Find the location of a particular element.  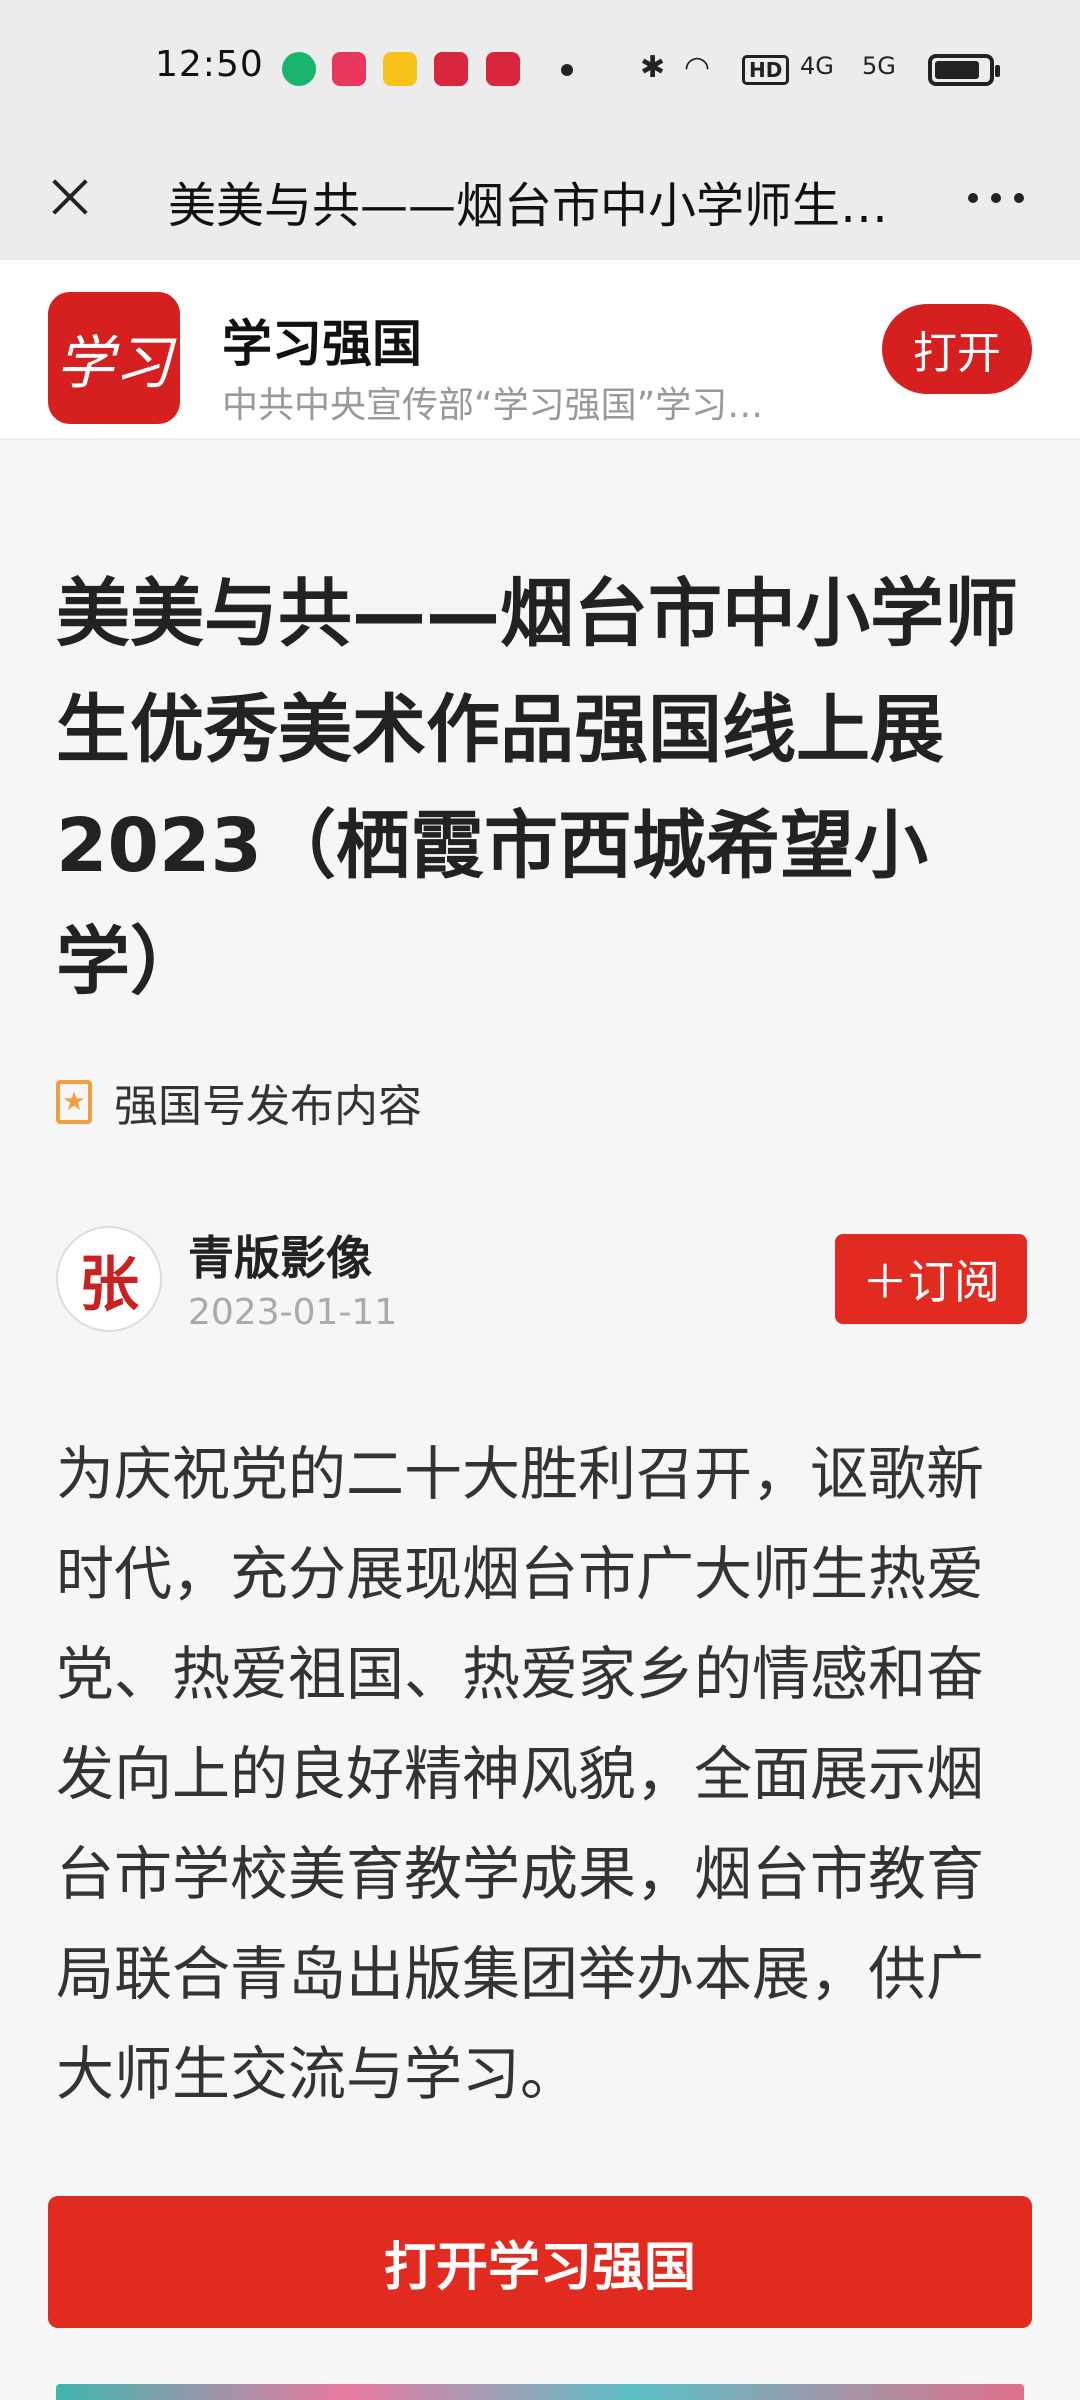

signal-4g-icon: 4G is located at coordinates (817, 66).